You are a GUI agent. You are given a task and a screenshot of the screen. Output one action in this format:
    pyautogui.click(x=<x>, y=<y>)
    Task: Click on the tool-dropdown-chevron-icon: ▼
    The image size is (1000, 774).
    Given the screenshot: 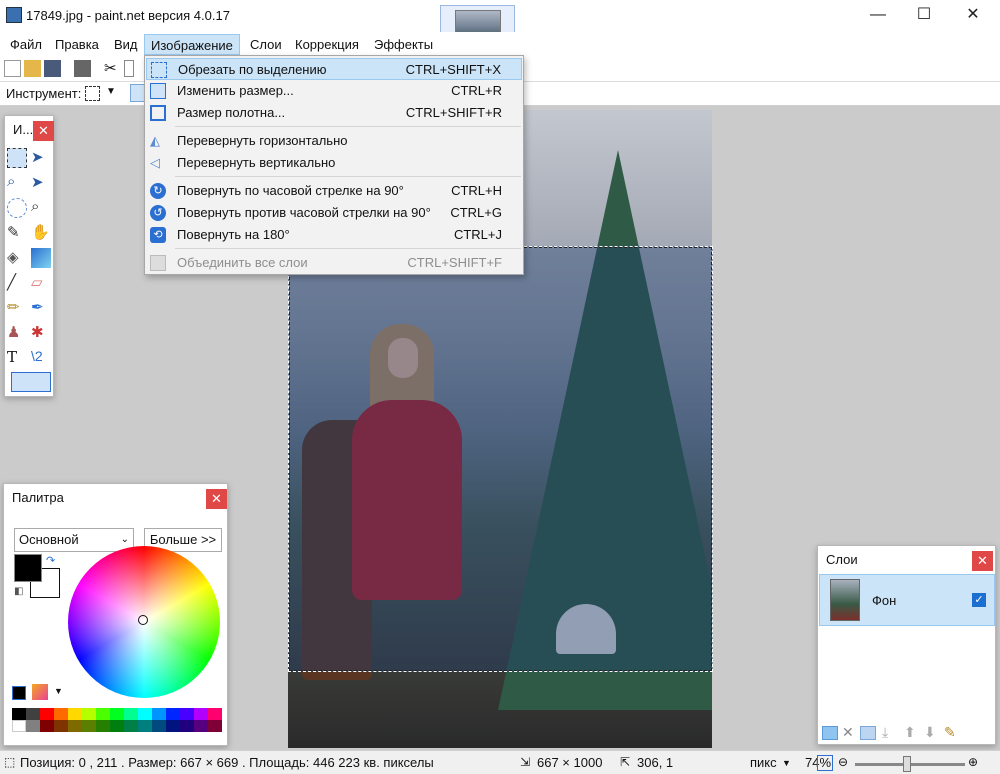 What is the action you would take?
    pyautogui.click(x=111, y=91)
    